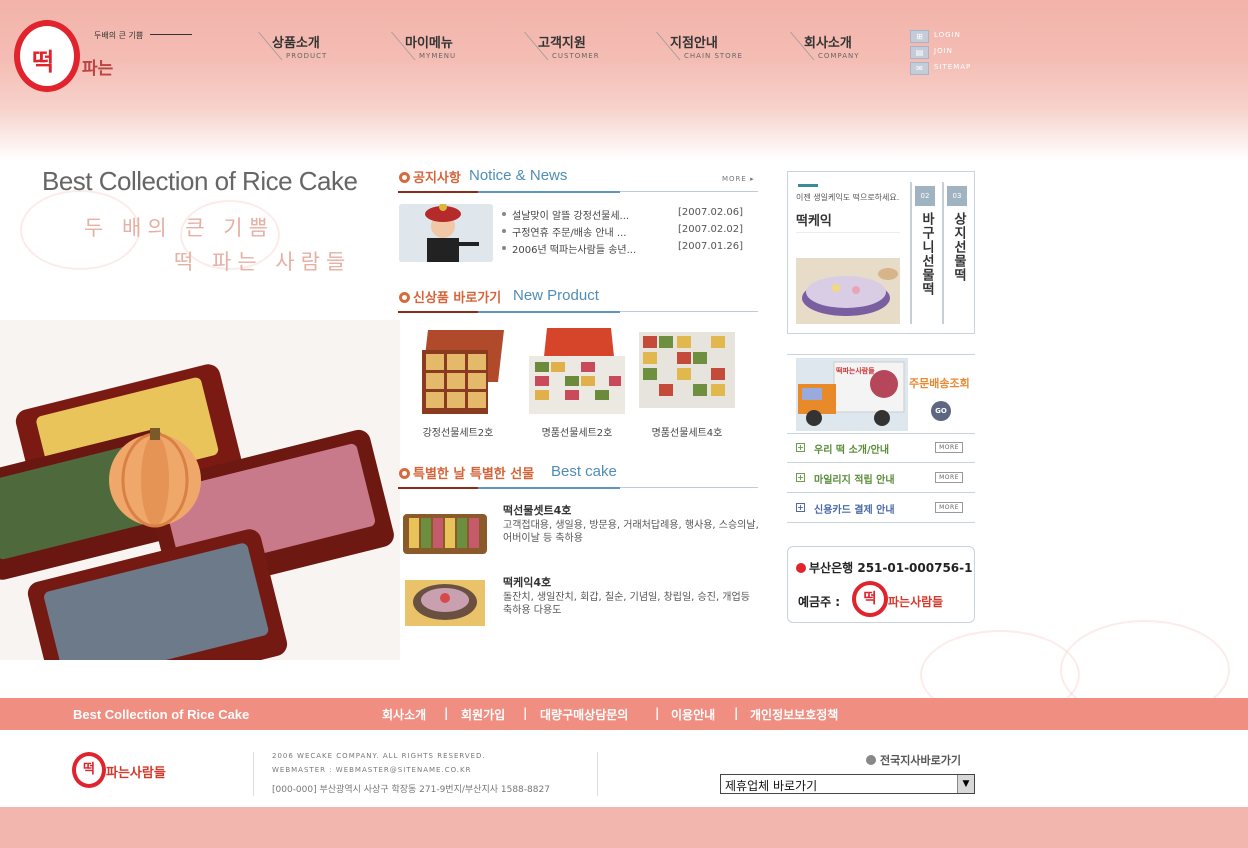 The height and width of the screenshot is (848, 1248). Describe the element at coordinates (943, 51) in the screenshot. I see `util-label: JOIN` at that location.